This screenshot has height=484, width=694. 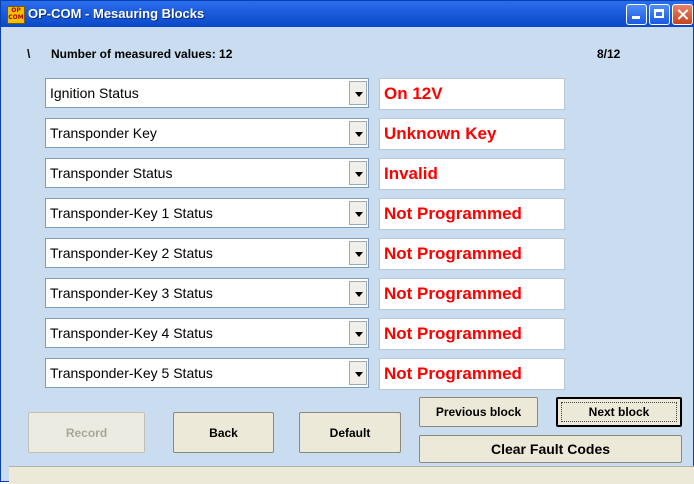 I want to click on measure-value: On 12V, so click(x=413, y=93).